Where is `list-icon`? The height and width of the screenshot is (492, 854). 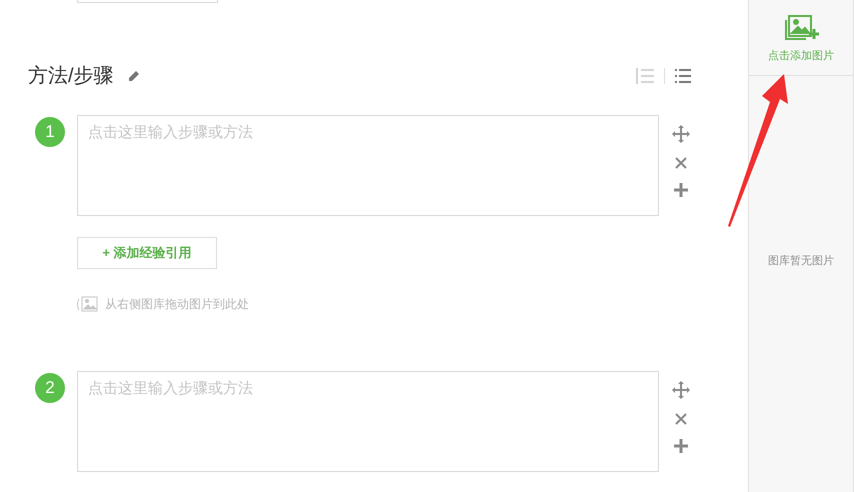
list-icon is located at coordinates (683, 76).